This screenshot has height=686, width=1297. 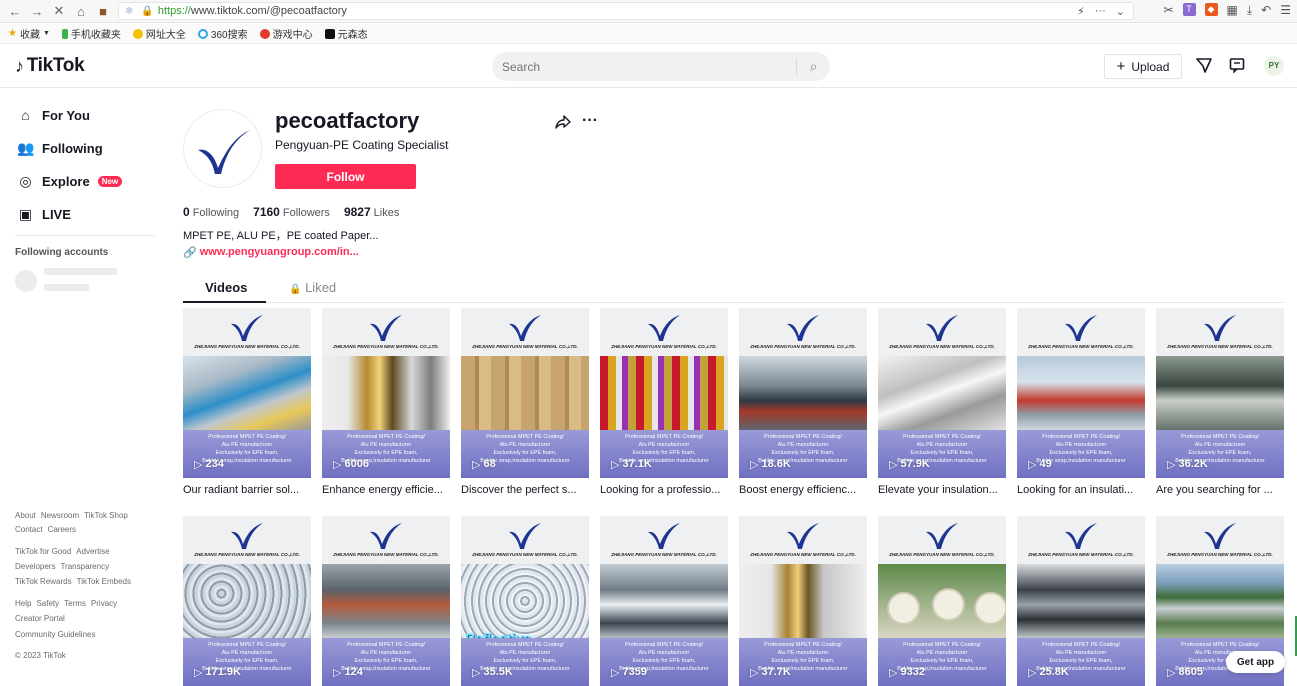 What do you see at coordinates (1232, 10) in the screenshot?
I see `grid-icon: ▦` at bounding box center [1232, 10].